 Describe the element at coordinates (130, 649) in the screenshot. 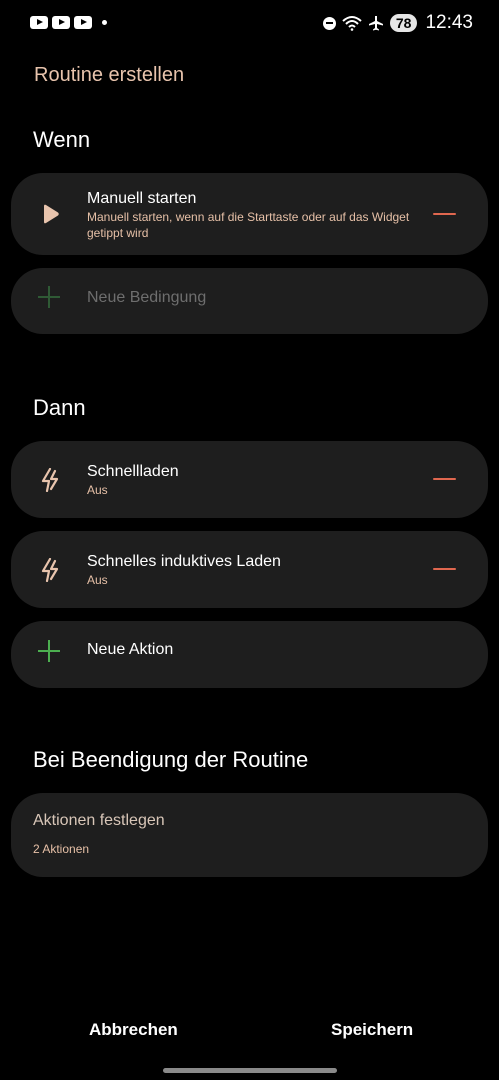

I see `add-action-label: Neue Aktion` at that location.